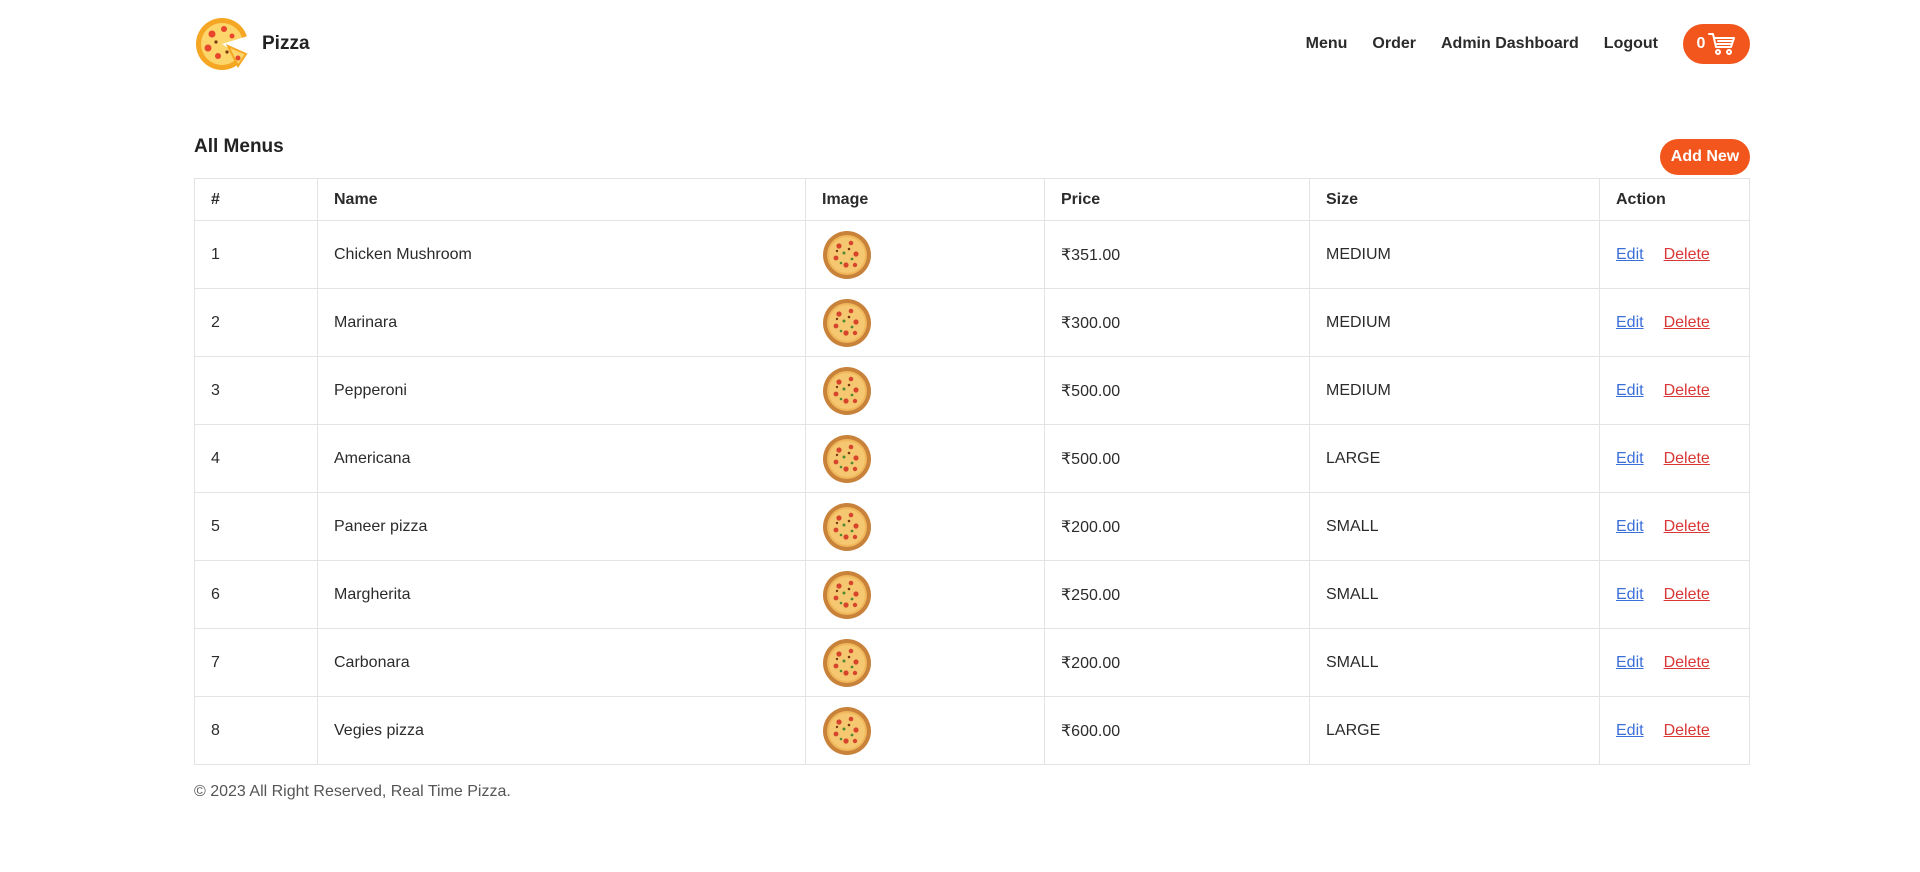 Image resolution: width=1920 pixels, height=872 pixels. Describe the element at coordinates (561, 594) in the screenshot. I see `row-name: Margherita` at that location.